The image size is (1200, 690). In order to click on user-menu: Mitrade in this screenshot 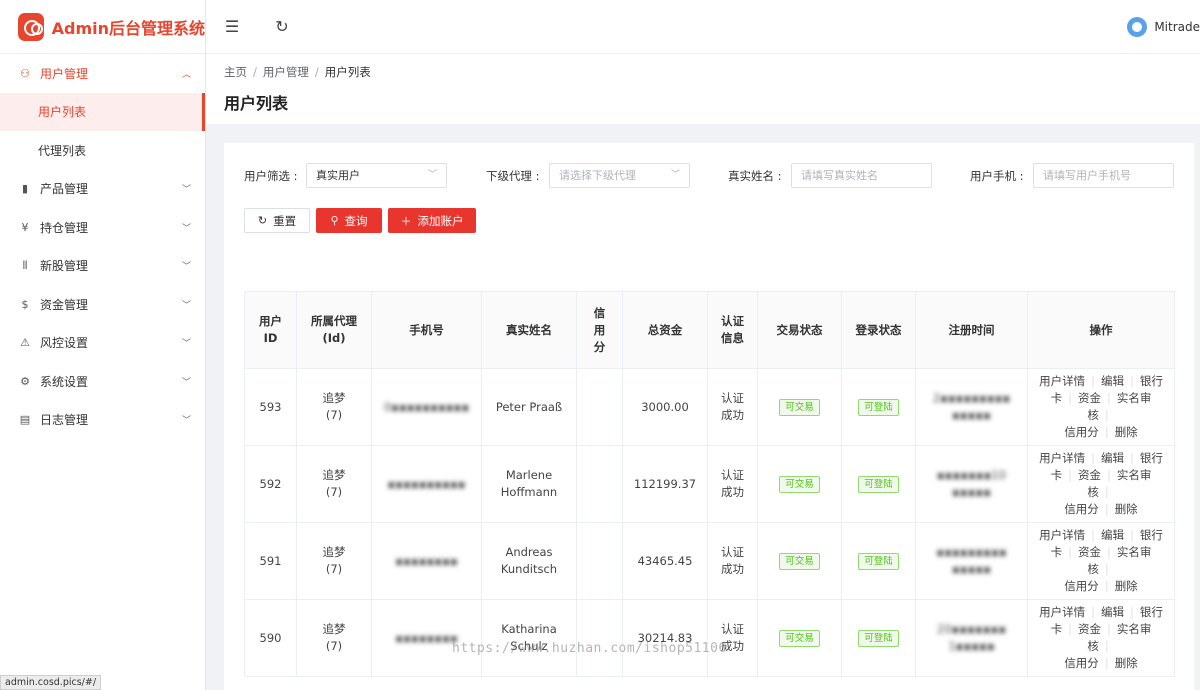, I will do `click(1163, 27)`.